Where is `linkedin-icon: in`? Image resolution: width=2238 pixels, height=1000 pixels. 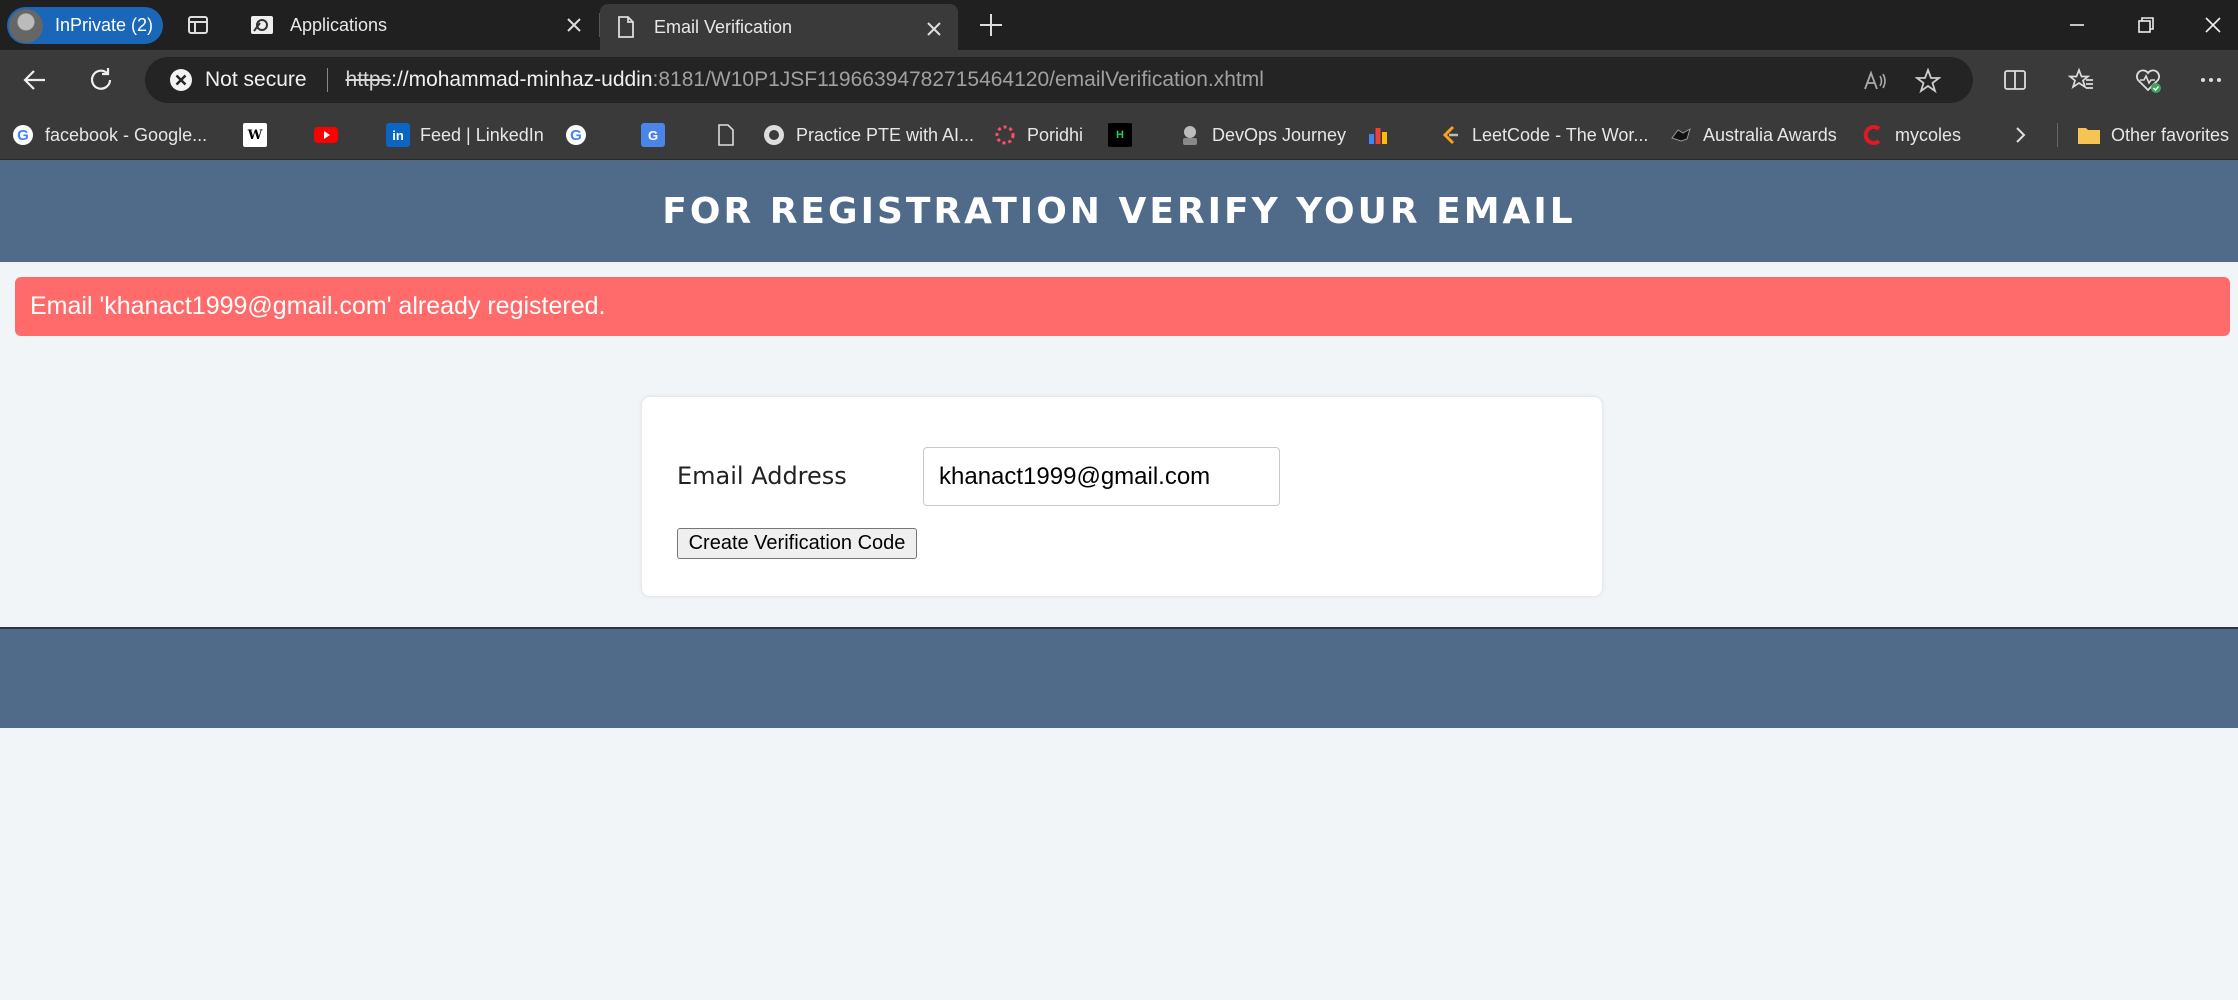 linkedin-icon: in is located at coordinates (398, 135).